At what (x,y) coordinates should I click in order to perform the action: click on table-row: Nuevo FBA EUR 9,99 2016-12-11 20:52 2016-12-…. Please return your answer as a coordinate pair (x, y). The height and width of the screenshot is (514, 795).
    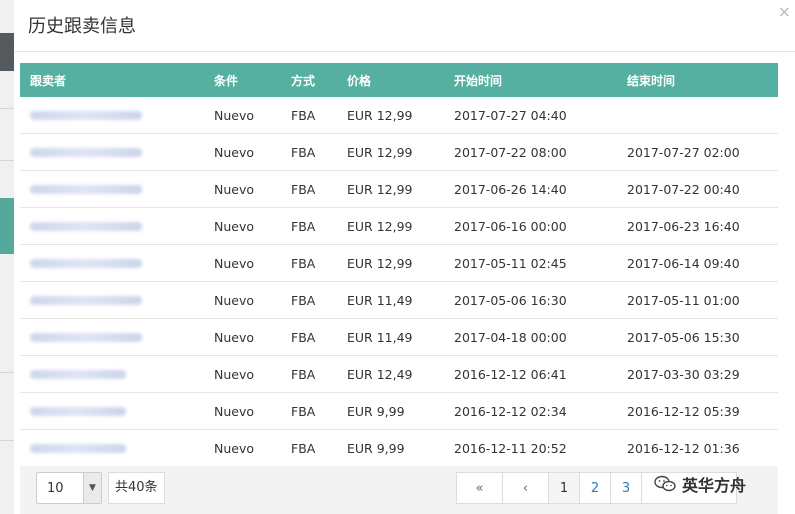
    Looking at the image, I should click on (399, 448).